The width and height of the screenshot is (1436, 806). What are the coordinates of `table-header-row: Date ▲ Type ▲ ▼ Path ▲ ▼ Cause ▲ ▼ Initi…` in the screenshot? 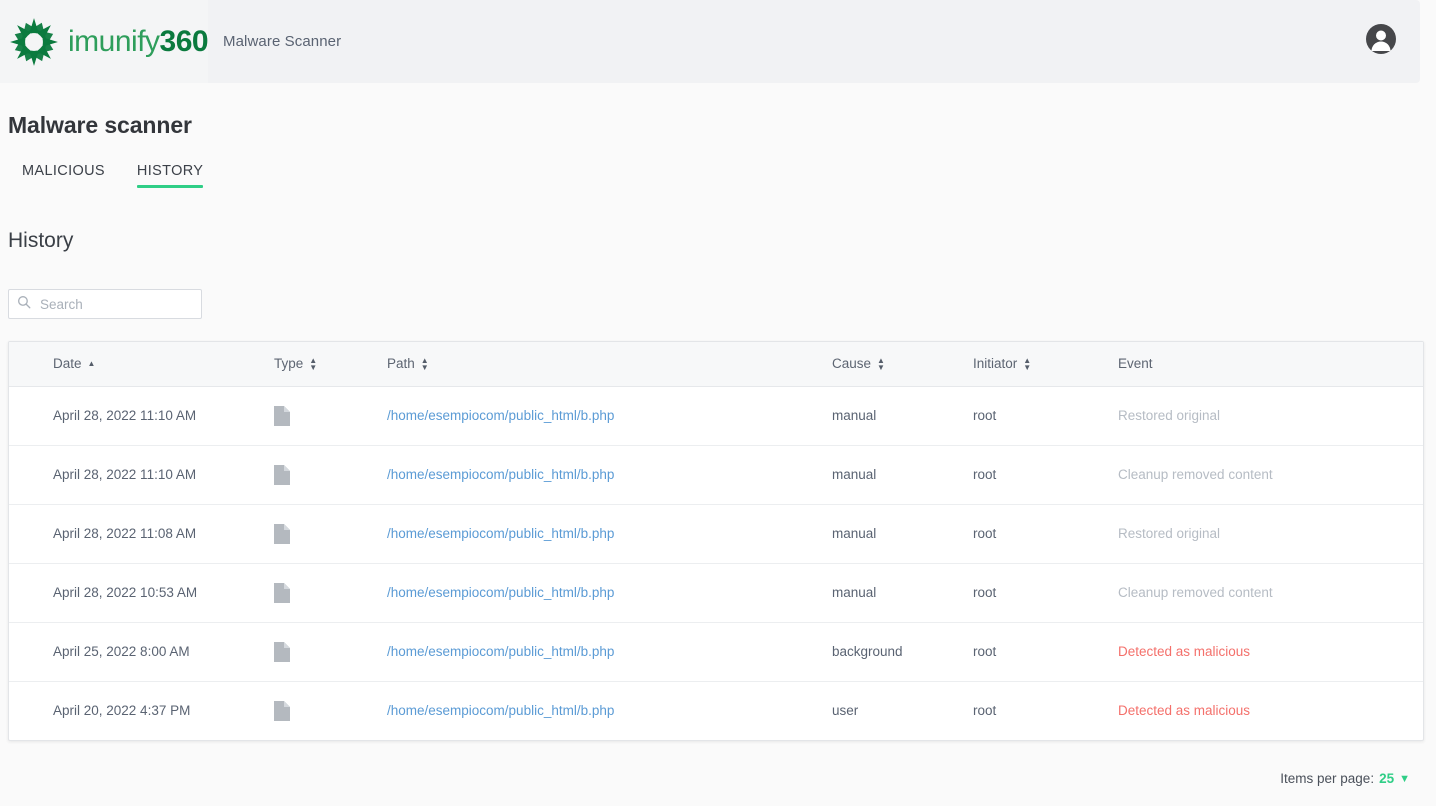 It's located at (716, 364).